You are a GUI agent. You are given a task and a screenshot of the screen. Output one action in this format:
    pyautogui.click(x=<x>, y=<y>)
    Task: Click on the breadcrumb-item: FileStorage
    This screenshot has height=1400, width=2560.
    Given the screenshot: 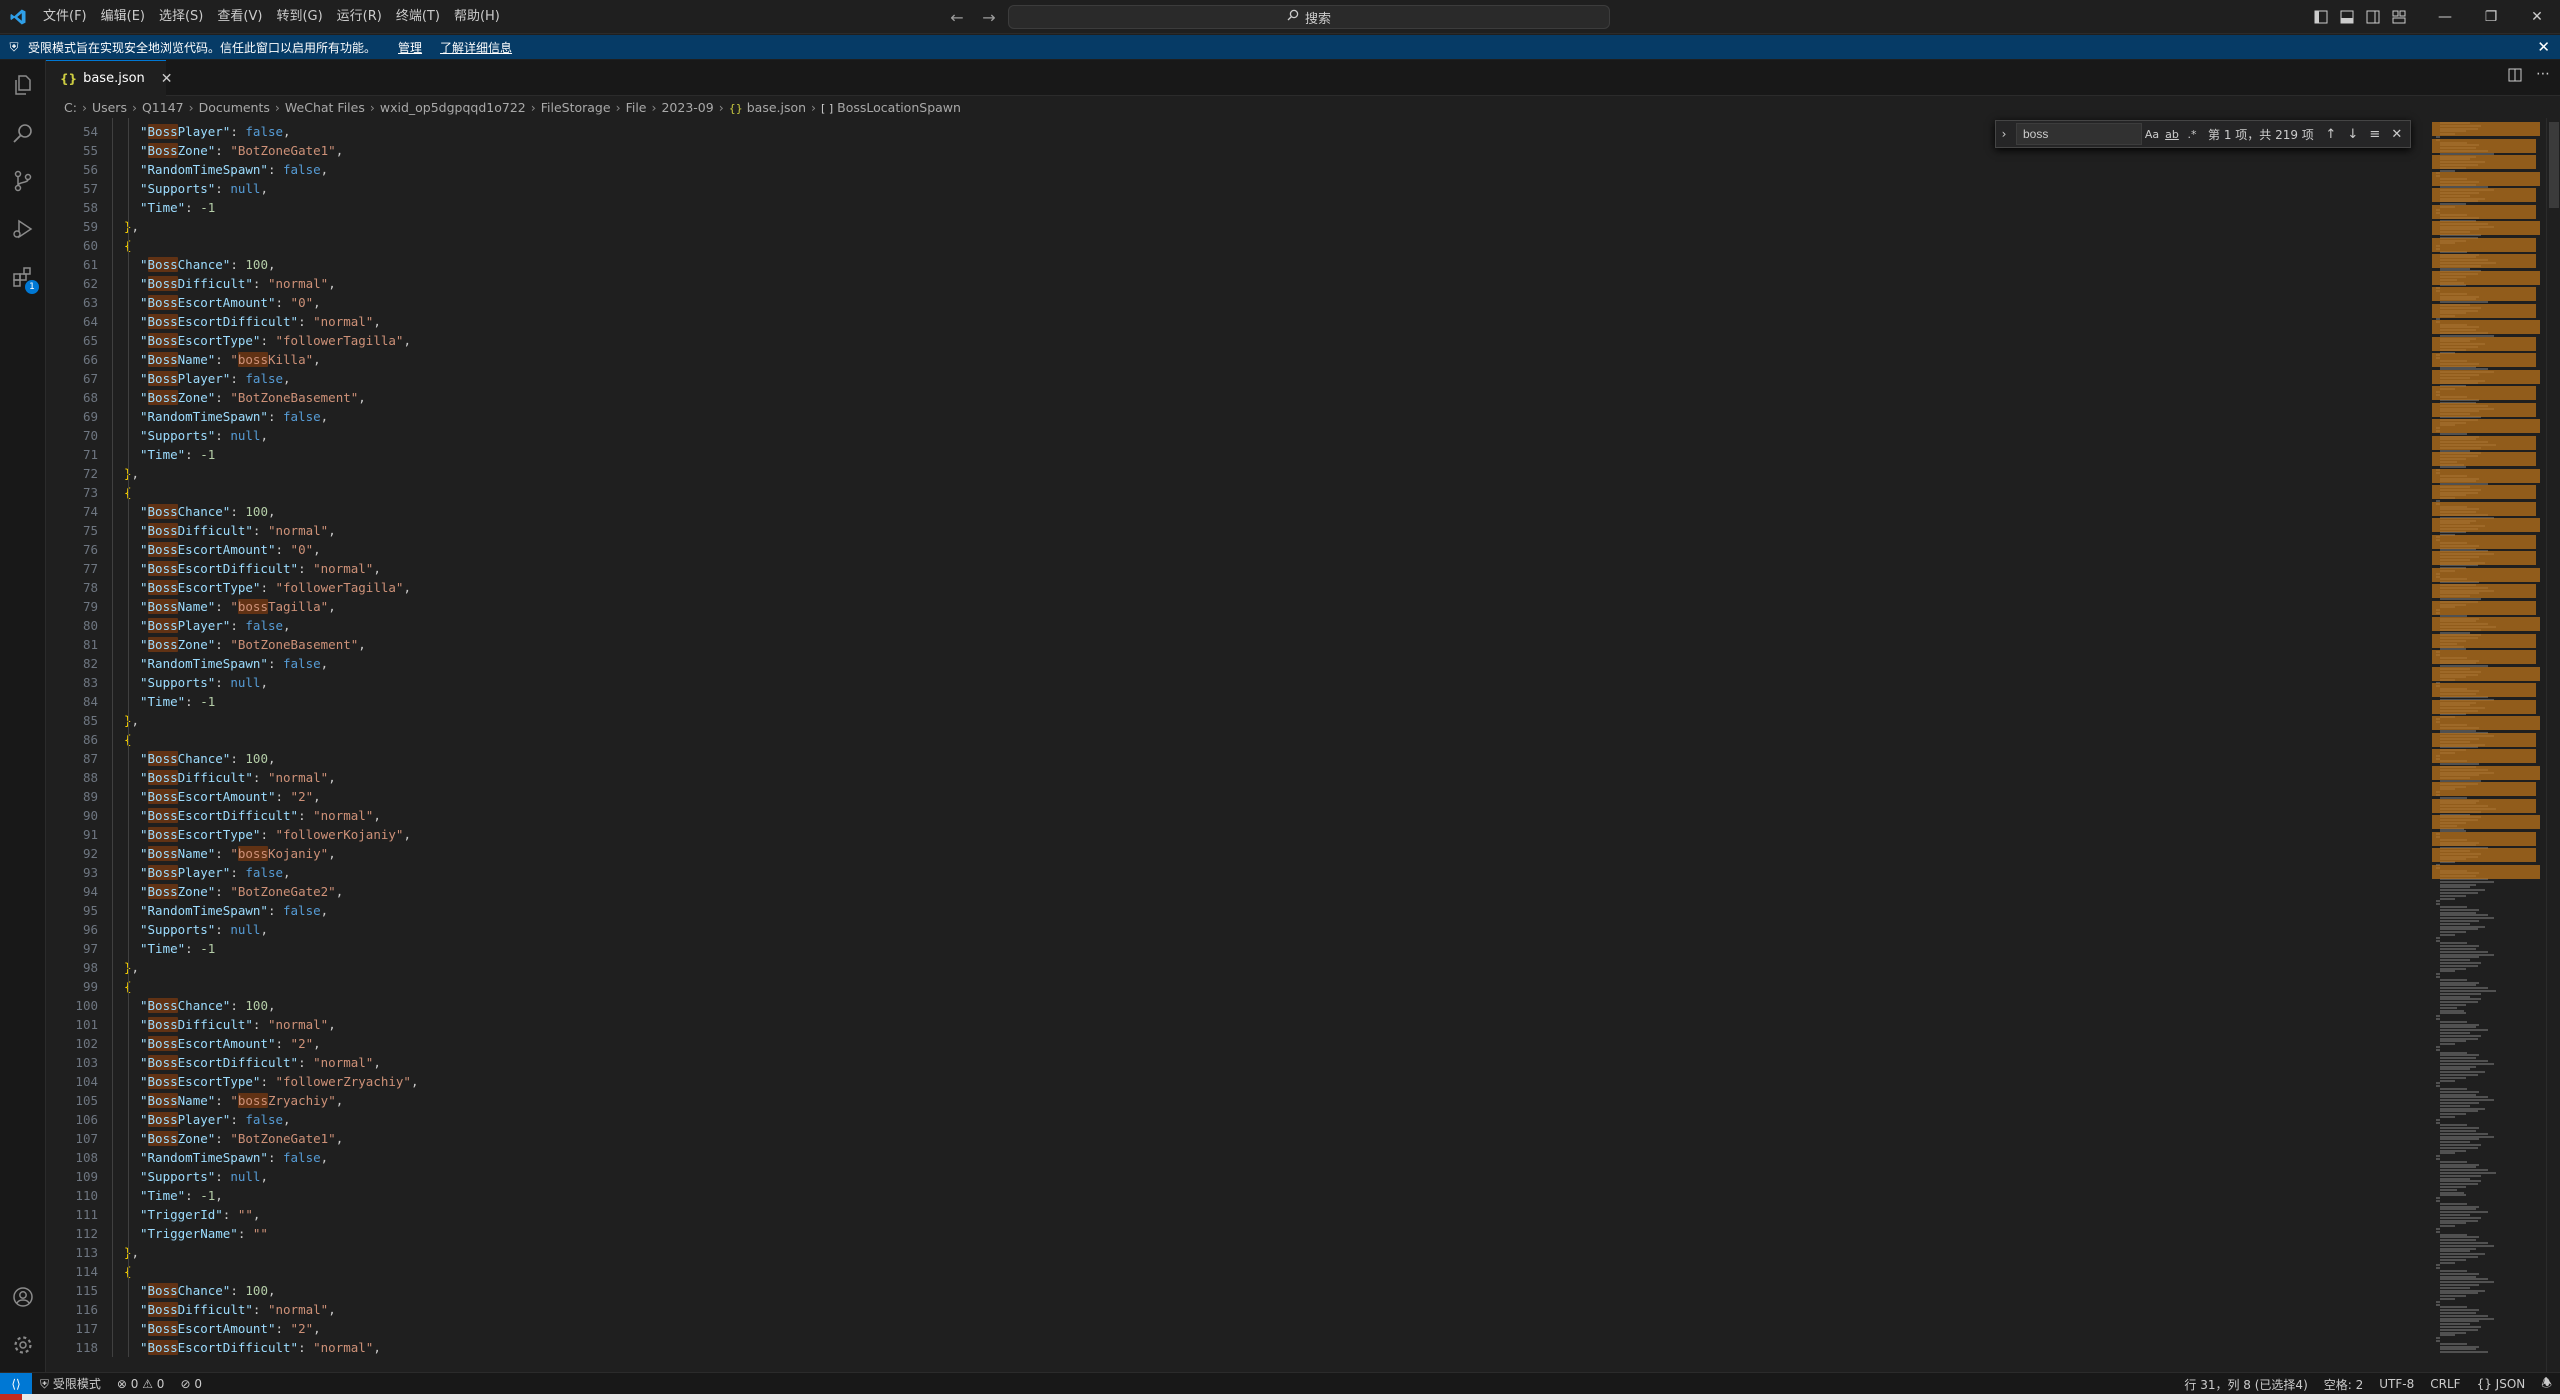 What is the action you would take?
    pyautogui.click(x=576, y=107)
    